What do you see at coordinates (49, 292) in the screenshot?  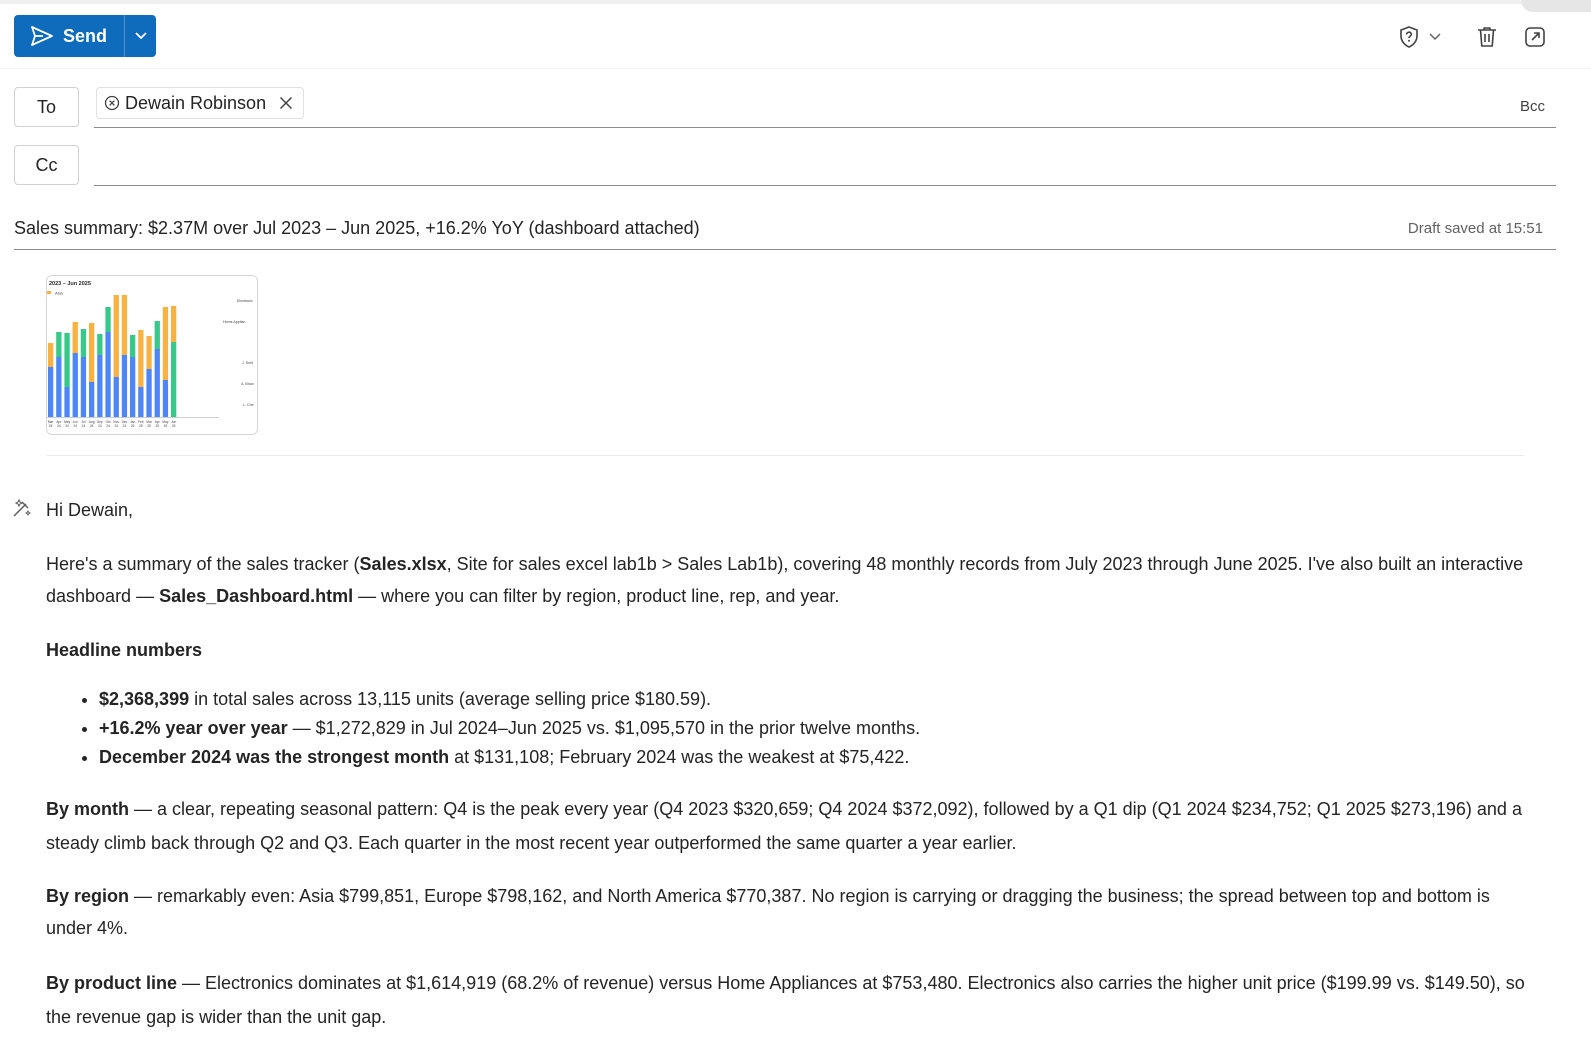 I see `legend-swatch` at bounding box center [49, 292].